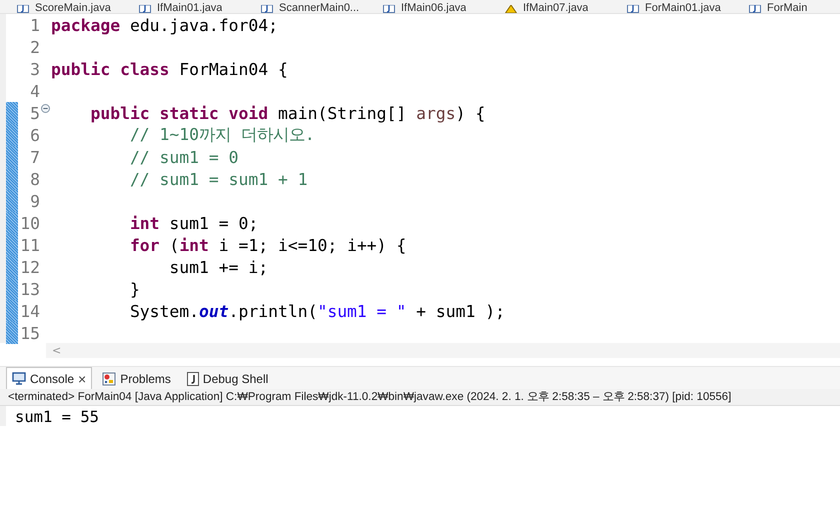 This screenshot has width=840, height=513. Describe the element at coordinates (221, 135) in the screenshot. I see `code-line: // 1~10까지 더하시오.` at that location.